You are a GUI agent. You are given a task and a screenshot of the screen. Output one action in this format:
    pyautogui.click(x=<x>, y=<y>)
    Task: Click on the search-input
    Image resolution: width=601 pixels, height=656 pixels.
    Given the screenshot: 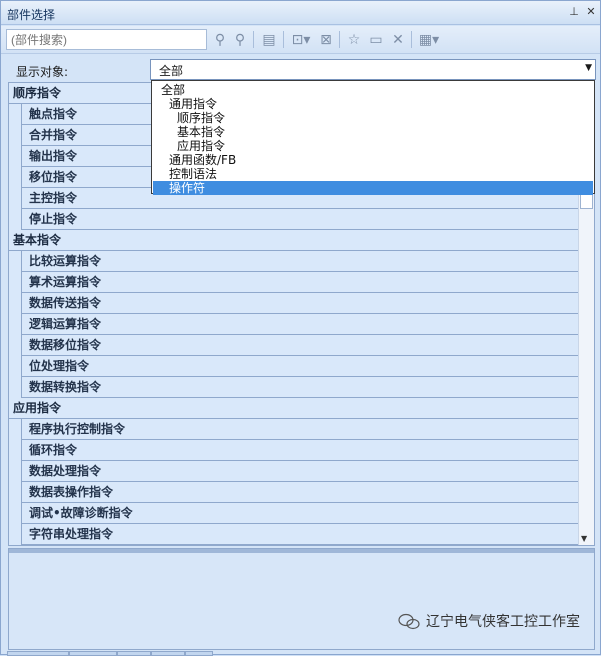 What is the action you would take?
    pyautogui.click(x=106, y=39)
    